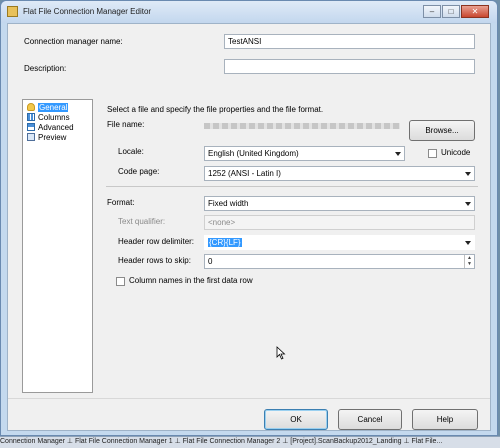 Image resolution: width=500 pixels, height=448 pixels. Describe the element at coordinates (281, 353) in the screenshot. I see `mouse-cursor-icon` at that location.